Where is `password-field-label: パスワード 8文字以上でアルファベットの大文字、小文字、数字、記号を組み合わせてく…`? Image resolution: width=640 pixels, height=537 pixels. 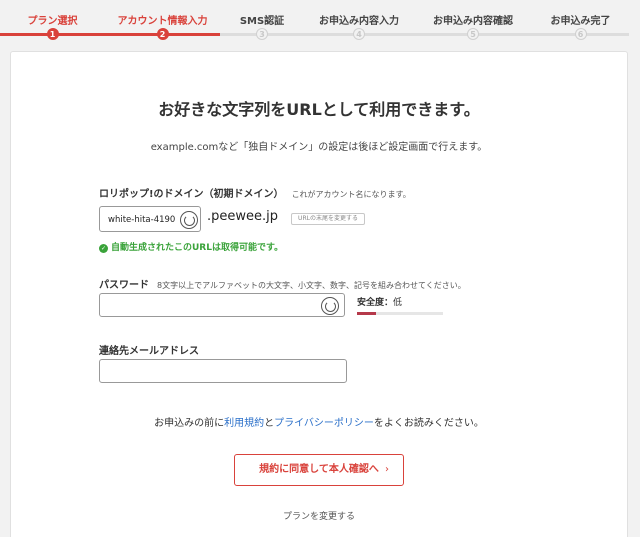
password-field-label: パスワード 8文字以上でアルファベットの大文字、小文字、数字、記号を組み合わせてく… is located at coordinates (282, 283).